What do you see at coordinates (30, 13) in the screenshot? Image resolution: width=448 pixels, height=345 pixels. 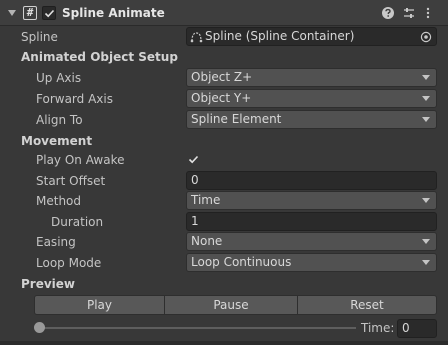 I see `script-icon: #` at bounding box center [30, 13].